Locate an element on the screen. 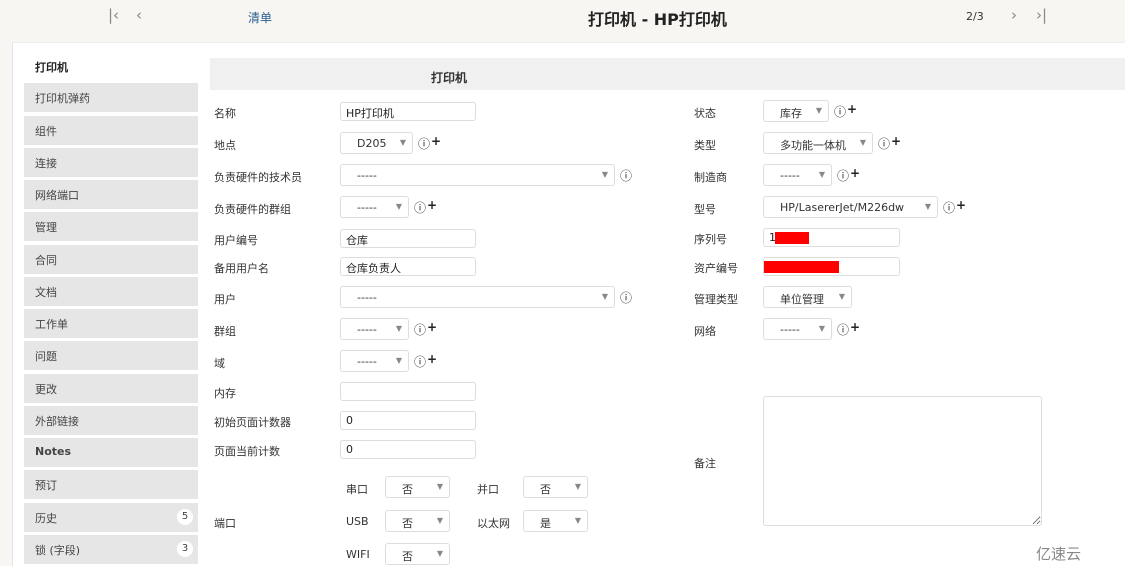 Image resolution: width=1125 pixels, height=566 pixels. form-header is located at coordinates (667, 74).